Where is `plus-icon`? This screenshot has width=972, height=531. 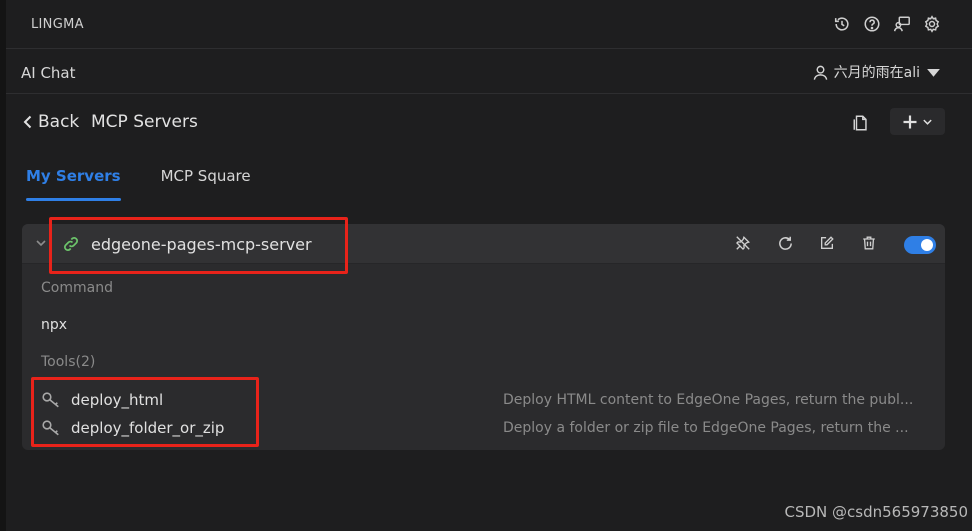 plus-icon is located at coordinates (910, 121).